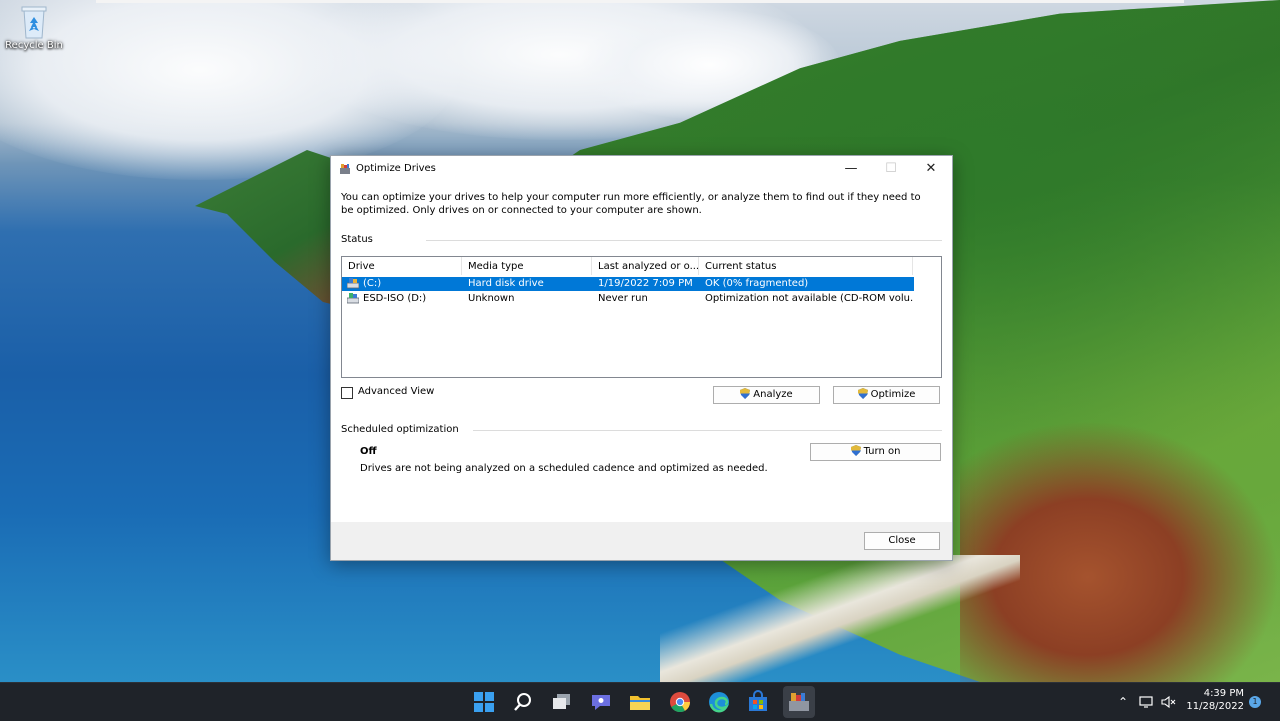 This screenshot has width=1280, height=721. Describe the element at coordinates (34, 22) in the screenshot. I see `recycle-bin-icon` at that location.